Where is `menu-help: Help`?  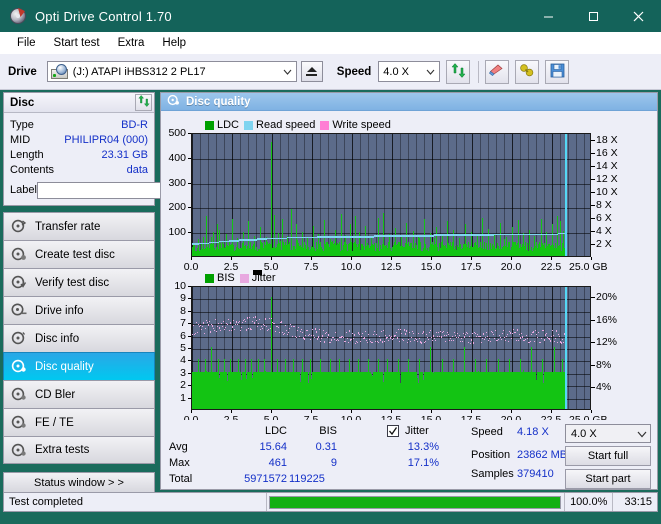 menu-help: Help is located at coordinates (174, 43).